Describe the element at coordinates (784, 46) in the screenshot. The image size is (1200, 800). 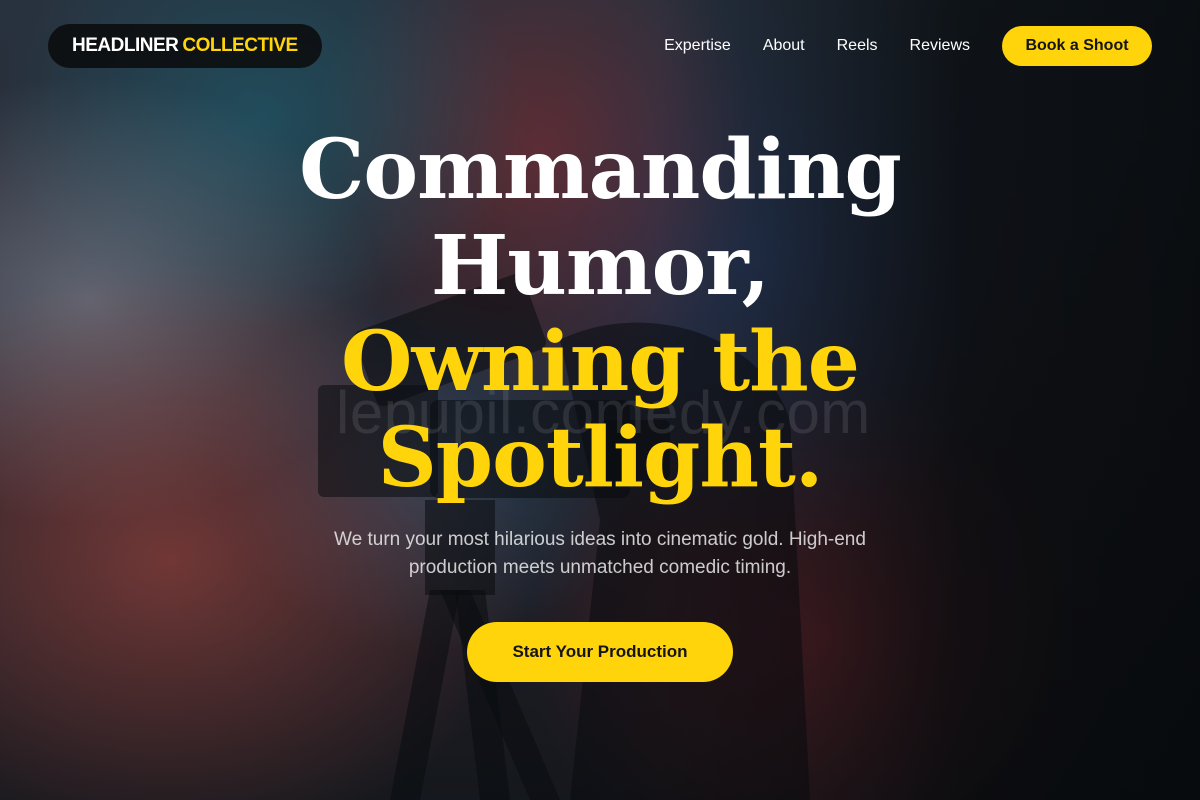
I see `nav-link-about: About` at that location.